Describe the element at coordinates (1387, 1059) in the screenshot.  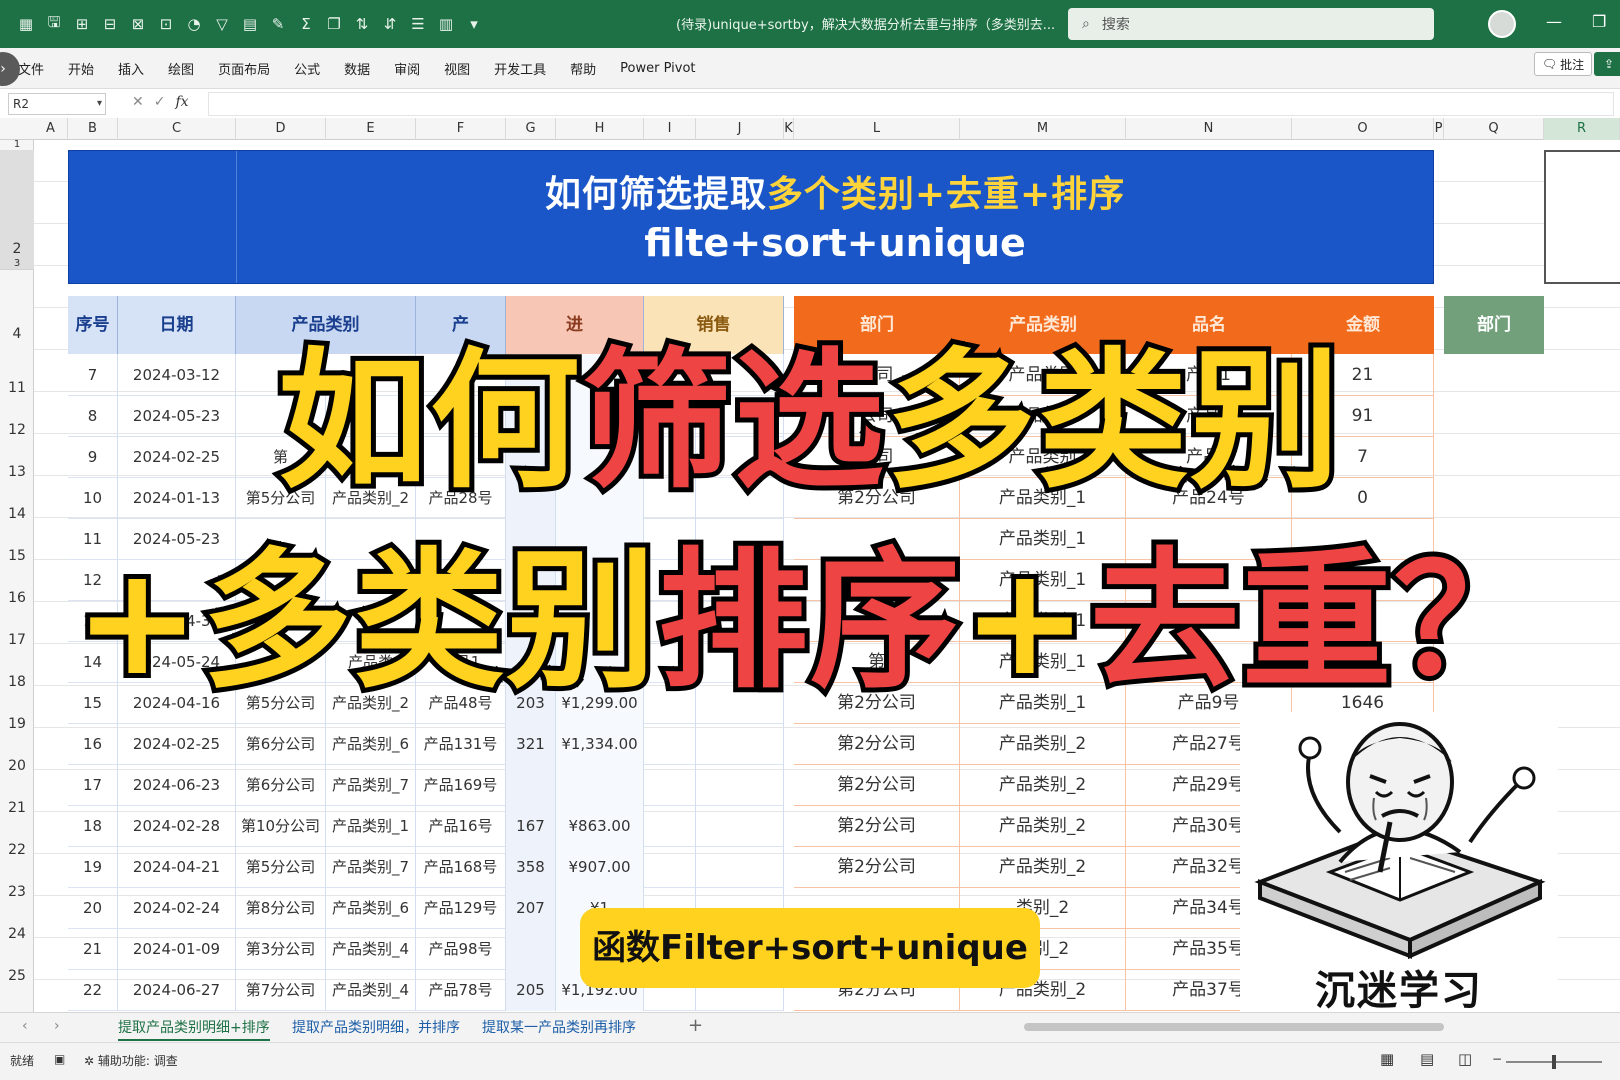
I see `normal-view-icon: ▦` at that location.